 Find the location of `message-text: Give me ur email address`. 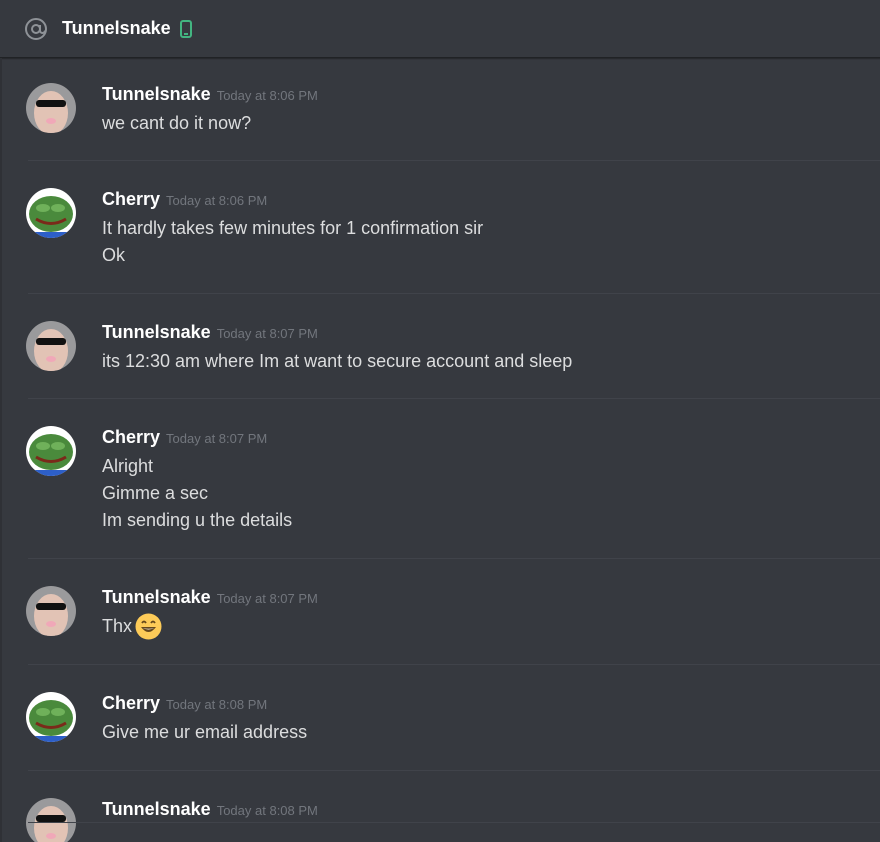

message-text: Give me ur email address is located at coordinates (205, 732).